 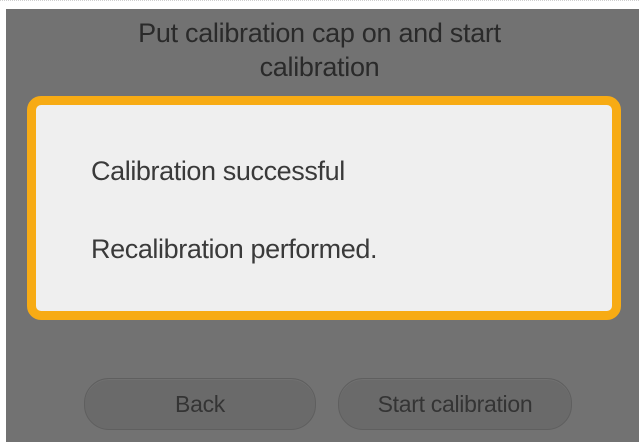 What do you see at coordinates (3, 226) in the screenshot?
I see `left-edge` at bounding box center [3, 226].